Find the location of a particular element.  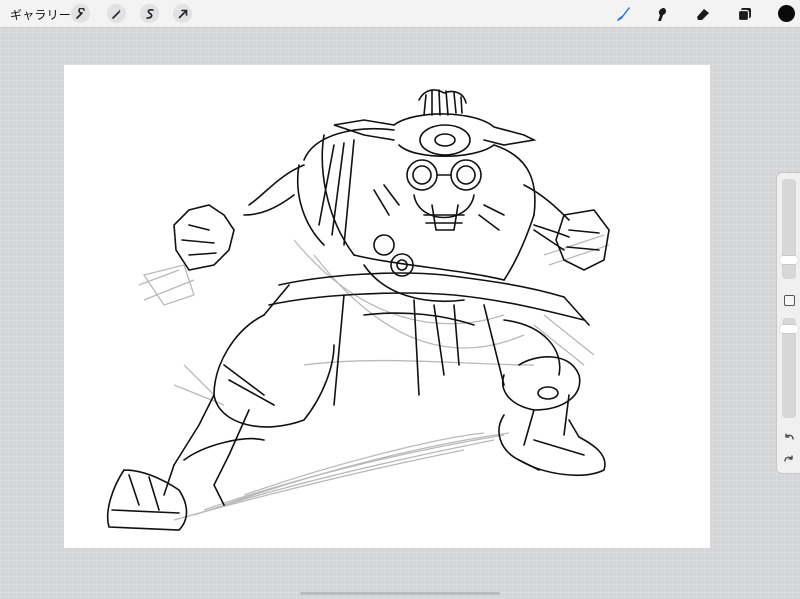

eraser-icon is located at coordinates (703, 14).